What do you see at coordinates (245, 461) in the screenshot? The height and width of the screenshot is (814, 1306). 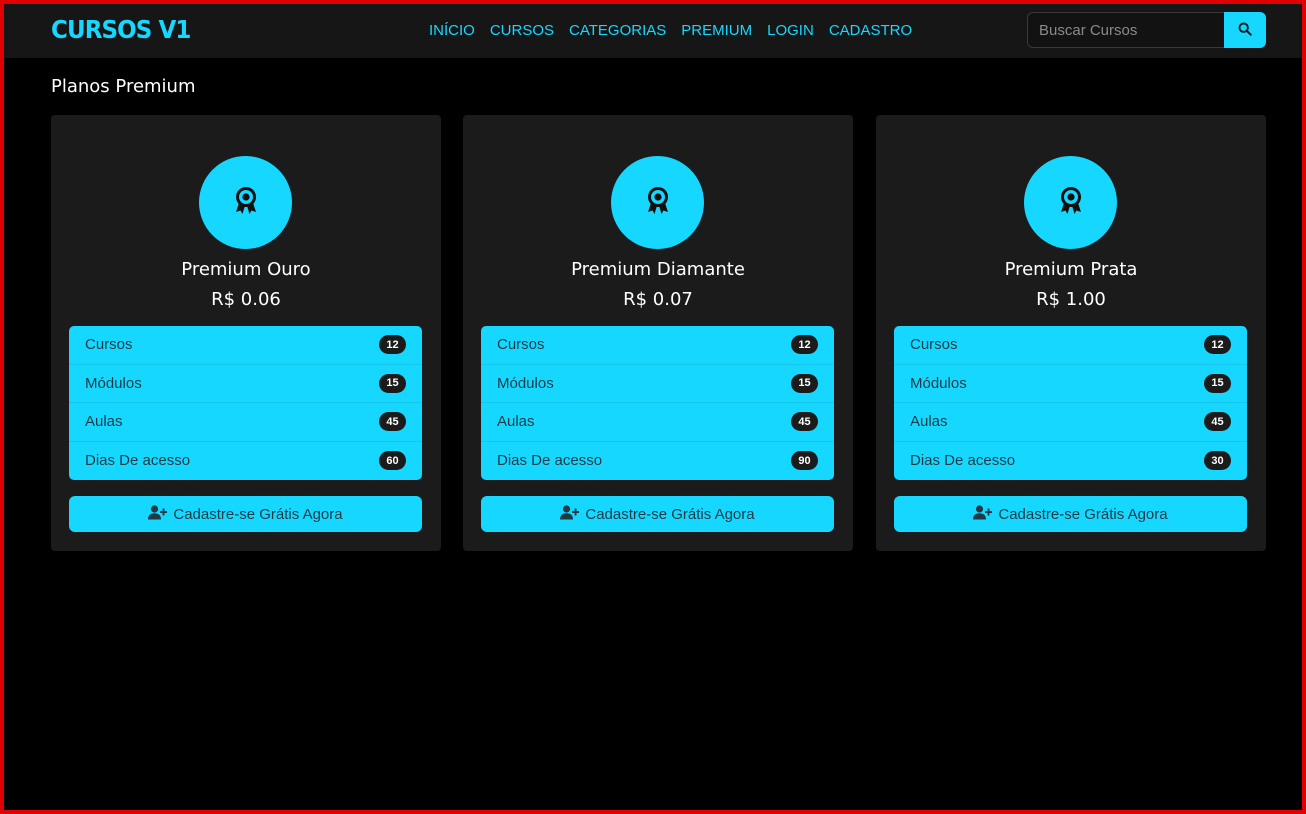 I see `feature-row-dias: Dias De acesso 60` at bounding box center [245, 461].